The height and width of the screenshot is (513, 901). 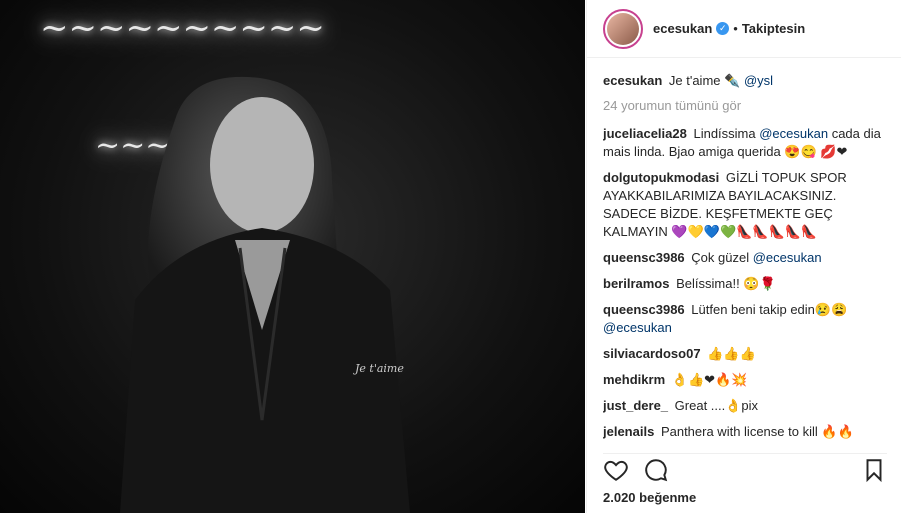 I want to click on caption: ecesukan Je t'aime ✒️ @ysl, so click(x=745, y=81).